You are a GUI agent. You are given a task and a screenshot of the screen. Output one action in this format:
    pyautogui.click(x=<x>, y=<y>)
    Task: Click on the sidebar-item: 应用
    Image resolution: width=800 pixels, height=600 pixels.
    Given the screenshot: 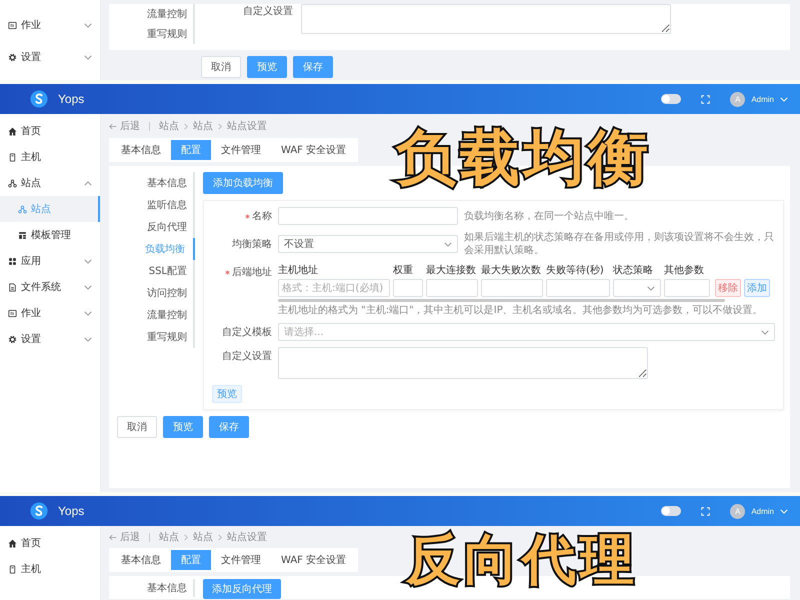 What is the action you would take?
    pyautogui.click(x=50, y=261)
    